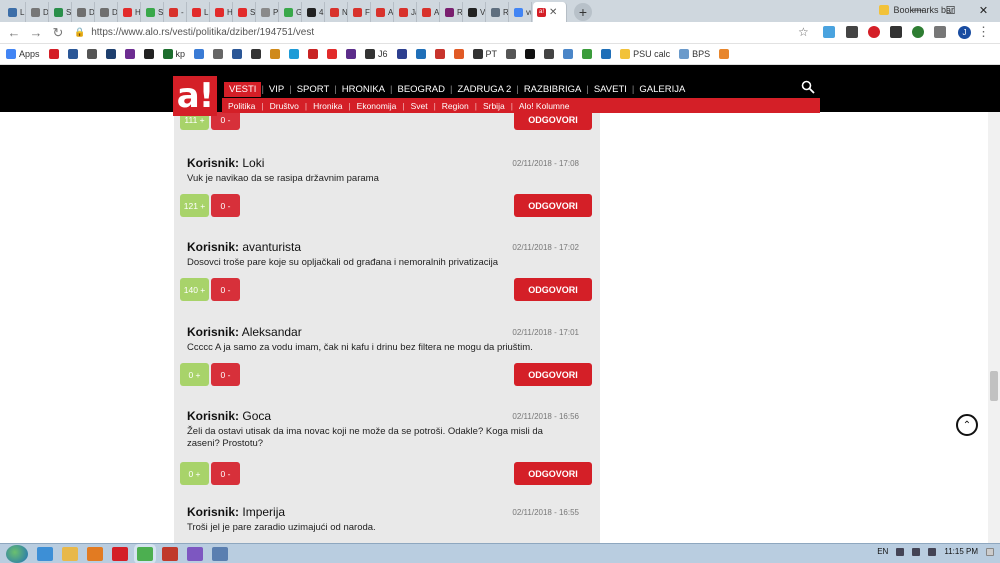  What do you see at coordinates (882, 551) in the screenshot?
I see `language-indicator: EN` at bounding box center [882, 551].